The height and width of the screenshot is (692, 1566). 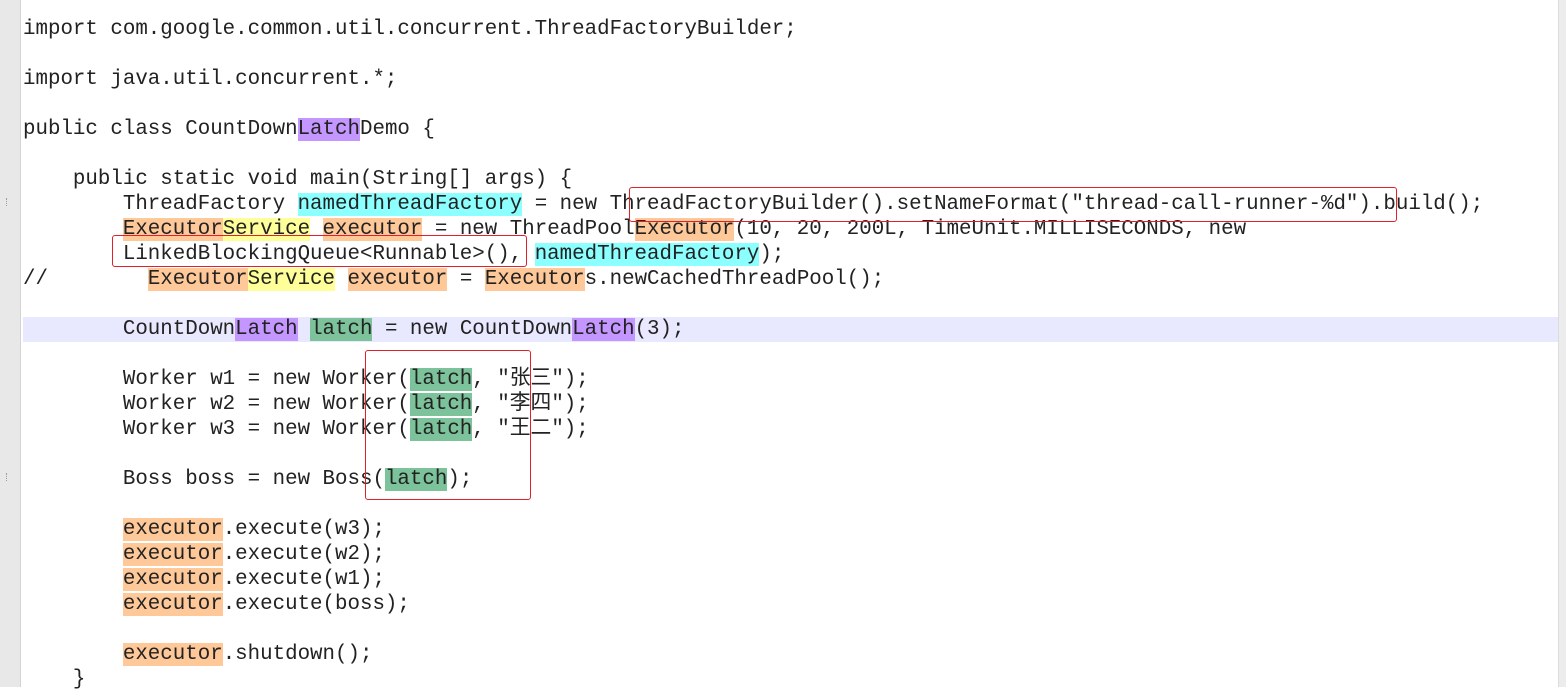 What do you see at coordinates (316, 604) in the screenshot?
I see `code-text: .execute(boss);` at bounding box center [316, 604].